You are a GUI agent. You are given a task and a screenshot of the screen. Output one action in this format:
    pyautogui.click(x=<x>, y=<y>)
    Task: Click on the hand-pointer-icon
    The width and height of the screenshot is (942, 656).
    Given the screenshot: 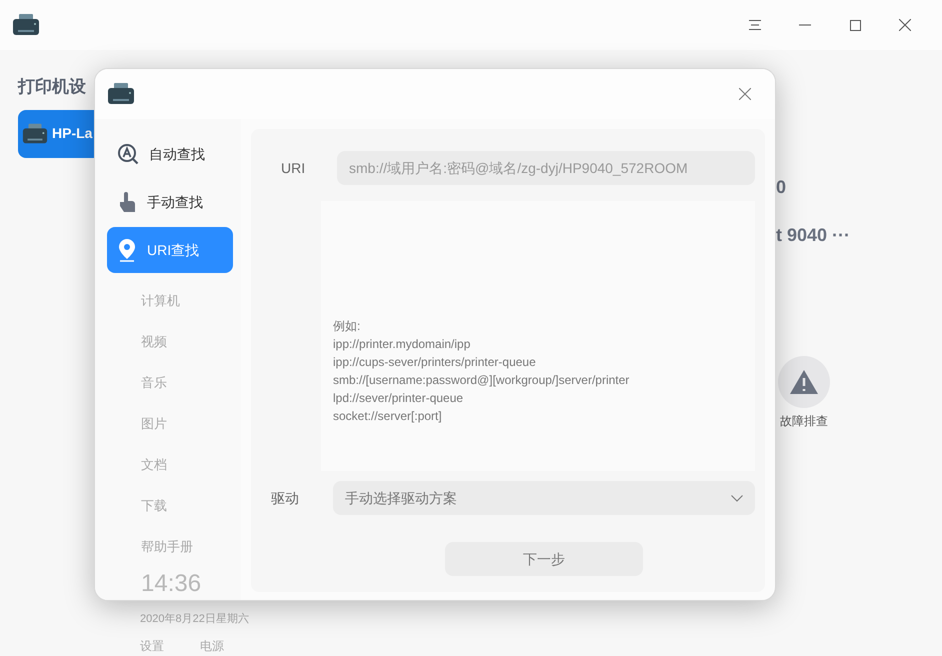 What is the action you would take?
    pyautogui.click(x=127, y=202)
    